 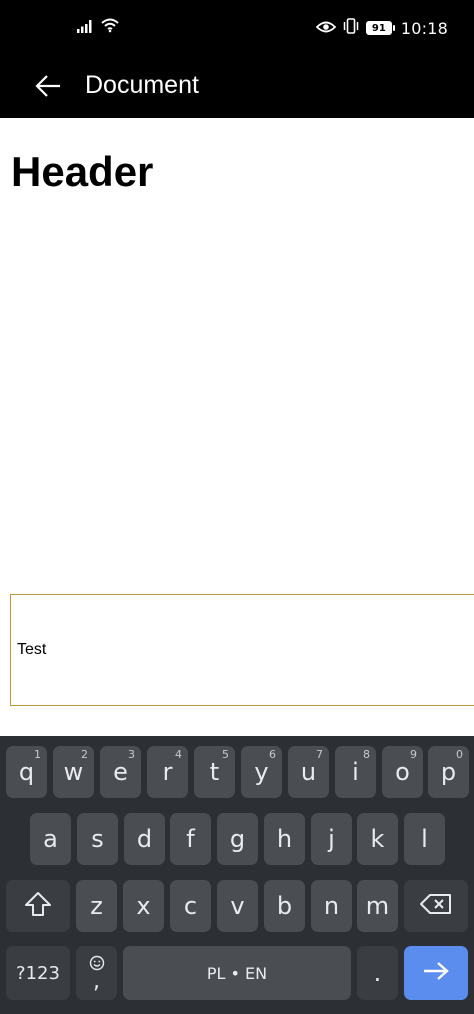 I want to click on enter-arrow-icon, so click(x=436, y=973).